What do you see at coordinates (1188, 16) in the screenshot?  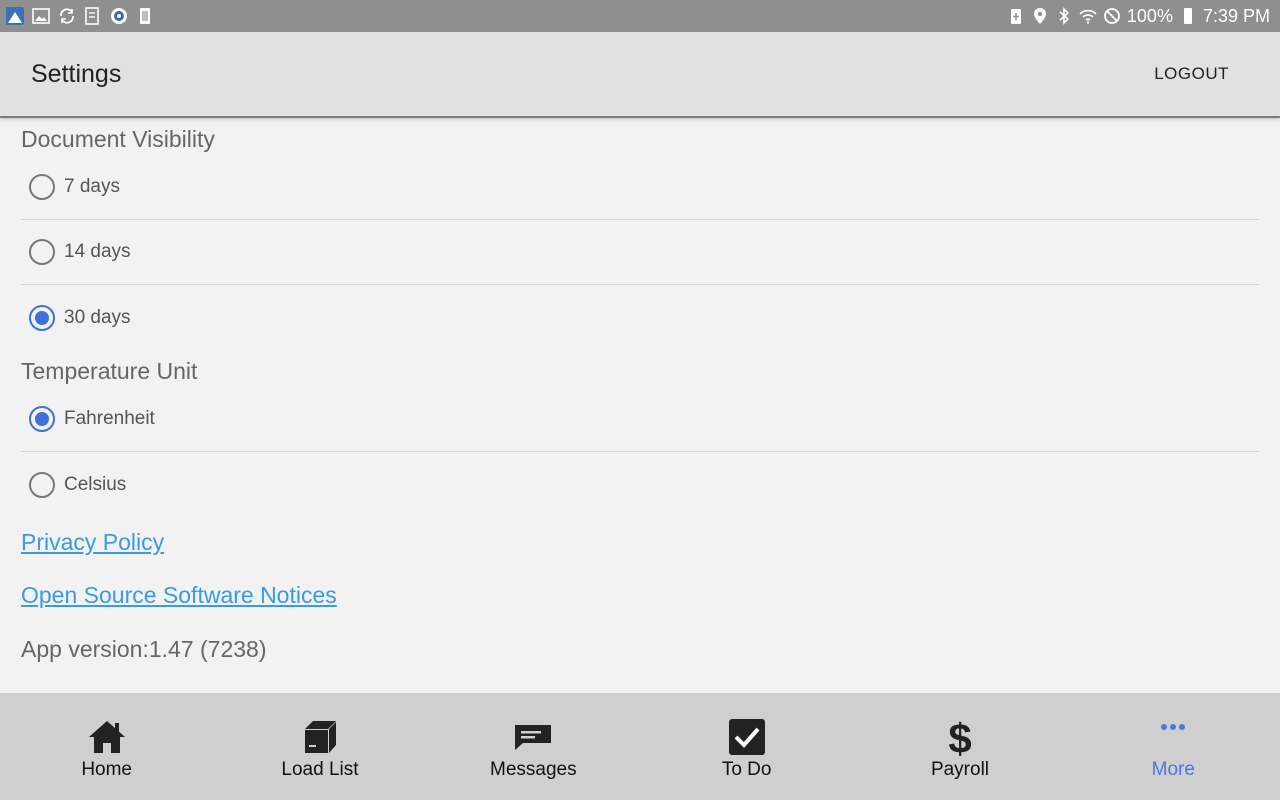 I see `battery-icon` at bounding box center [1188, 16].